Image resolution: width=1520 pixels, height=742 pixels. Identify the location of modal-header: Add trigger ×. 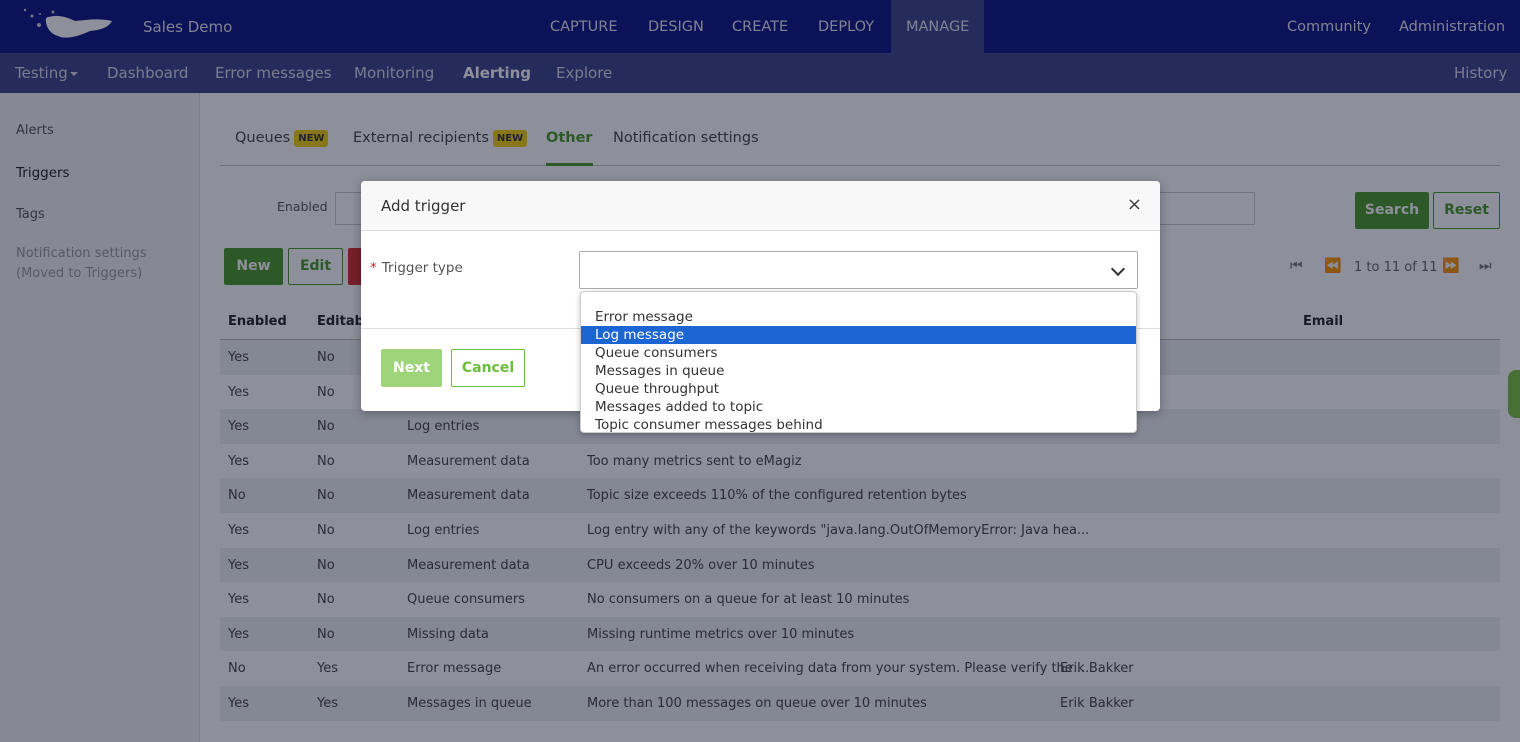
(760, 206).